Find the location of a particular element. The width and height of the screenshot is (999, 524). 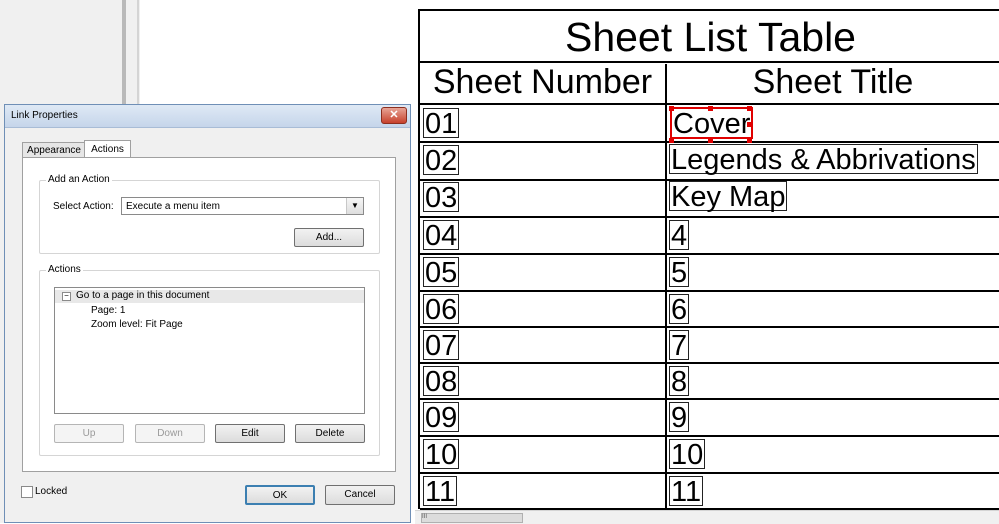

header-sheet-title: Sheet Title is located at coordinates (833, 82).